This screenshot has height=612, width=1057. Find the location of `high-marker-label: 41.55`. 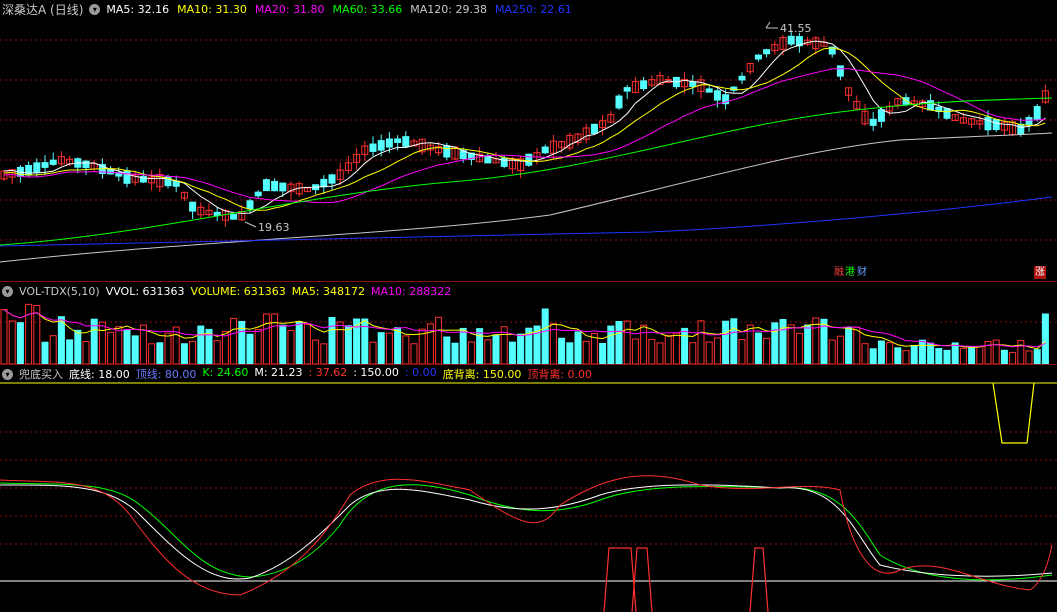

high-marker-label: 41.55 is located at coordinates (796, 28).